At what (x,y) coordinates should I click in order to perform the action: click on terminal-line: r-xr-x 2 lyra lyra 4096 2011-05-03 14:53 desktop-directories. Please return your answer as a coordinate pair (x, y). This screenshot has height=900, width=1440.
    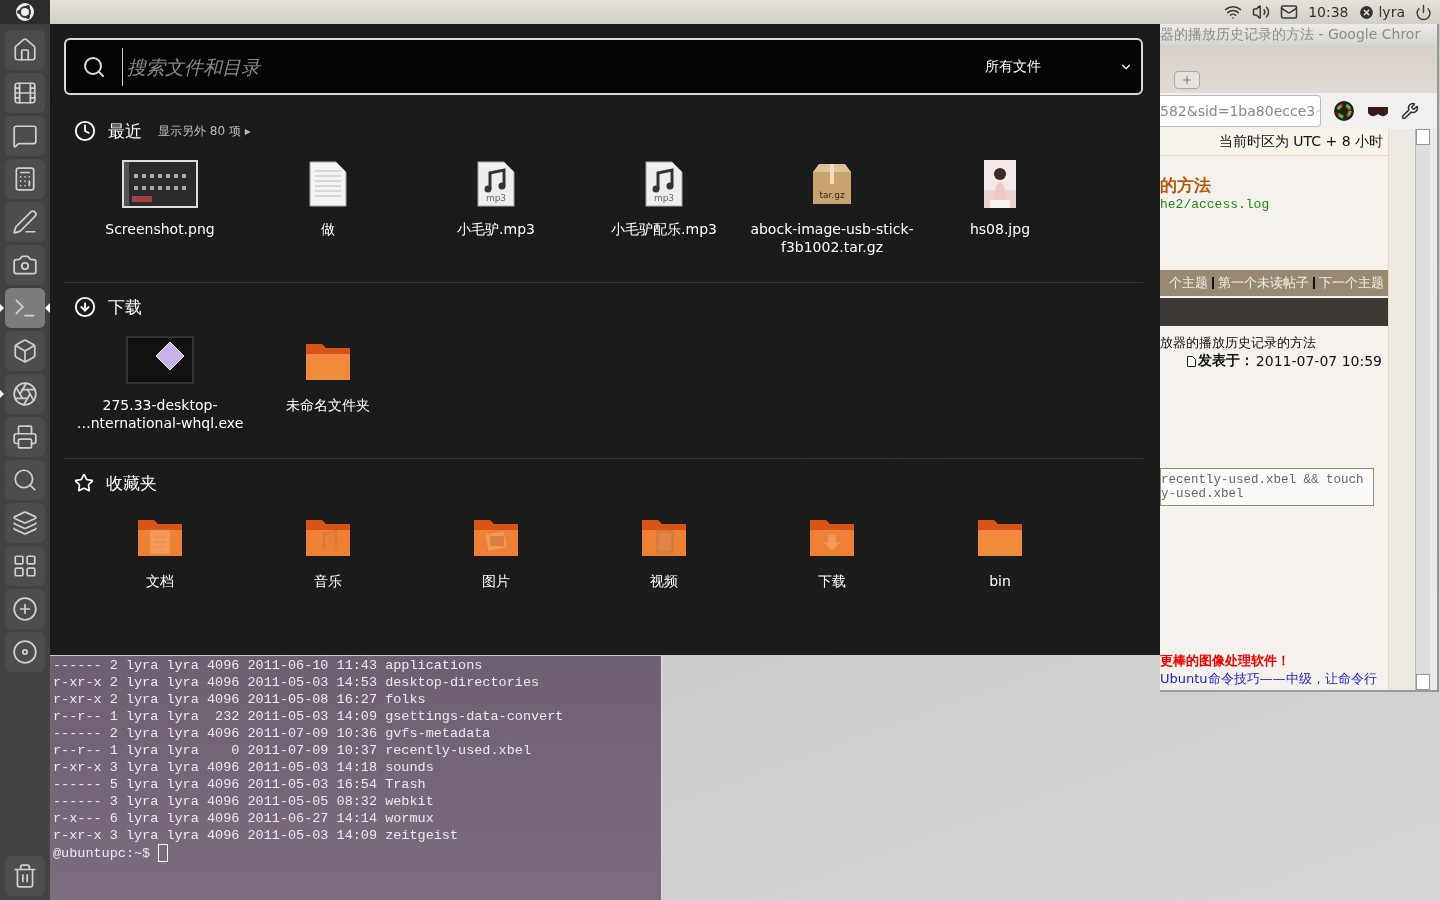
    Looking at the image, I should click on (297, 682).